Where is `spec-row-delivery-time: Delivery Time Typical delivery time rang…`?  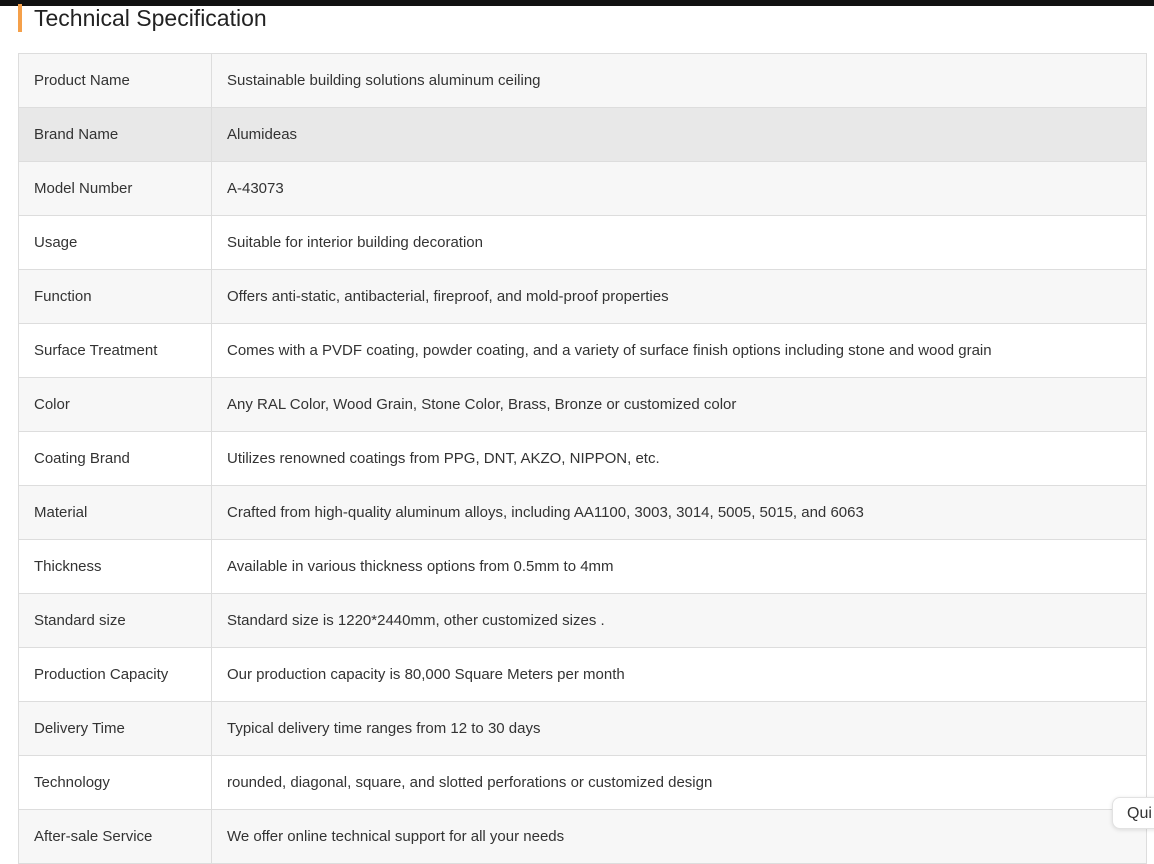 spec-row-delivery-time: Delivery Time Typical delivery time rang… is located at coordinates (582, 728).